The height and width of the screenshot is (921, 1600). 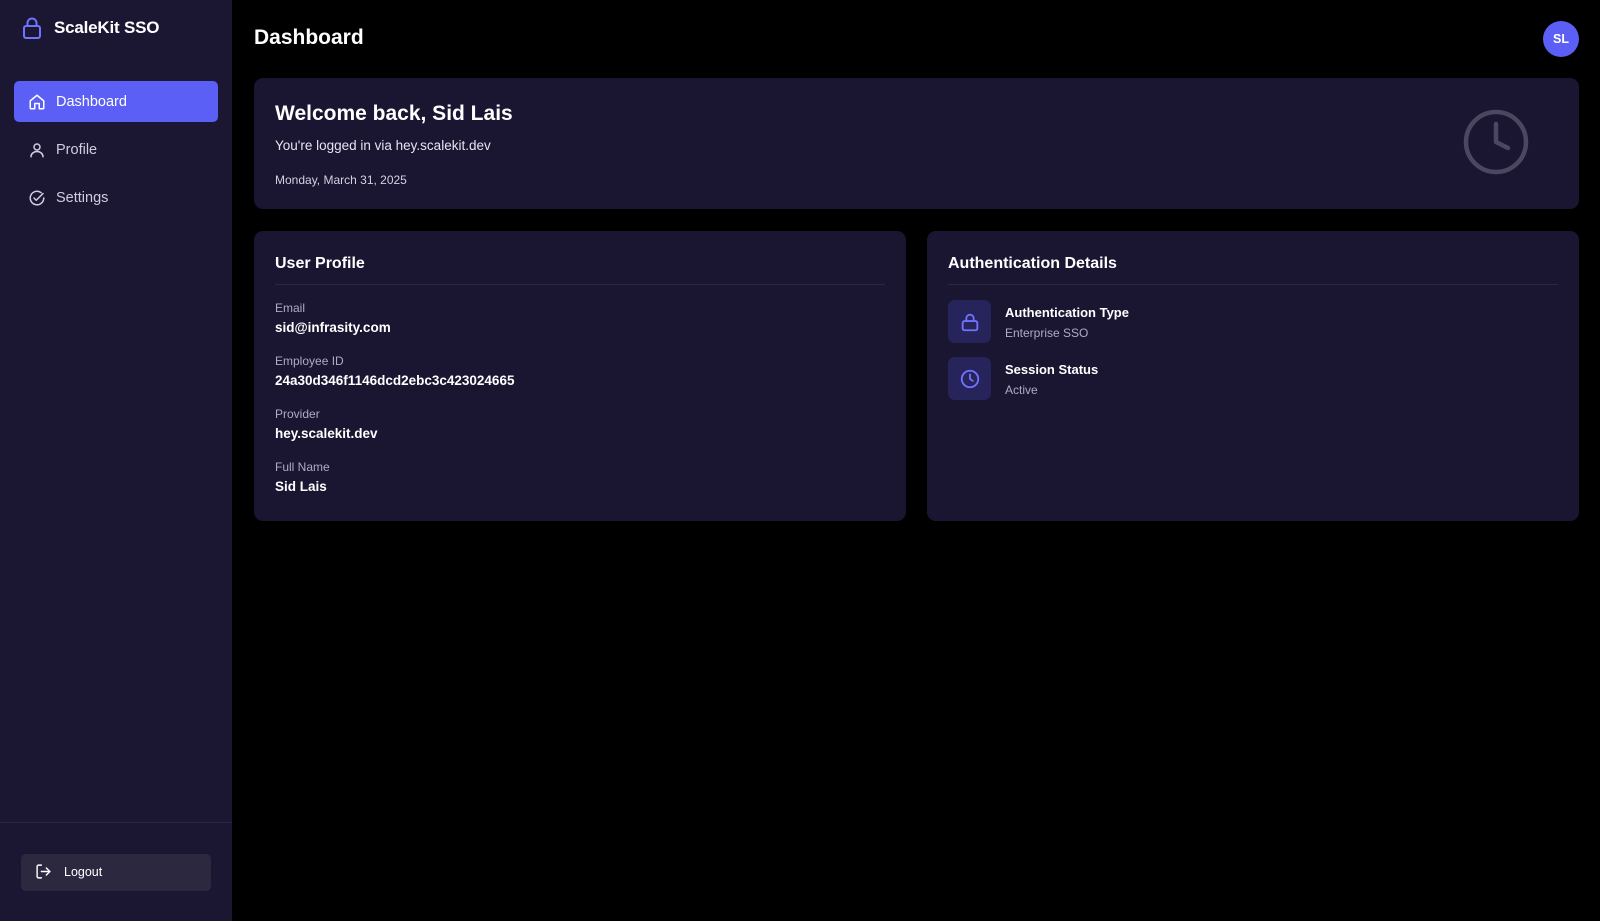 I want to click on check-circle-icon, so click(x=37, y=198).